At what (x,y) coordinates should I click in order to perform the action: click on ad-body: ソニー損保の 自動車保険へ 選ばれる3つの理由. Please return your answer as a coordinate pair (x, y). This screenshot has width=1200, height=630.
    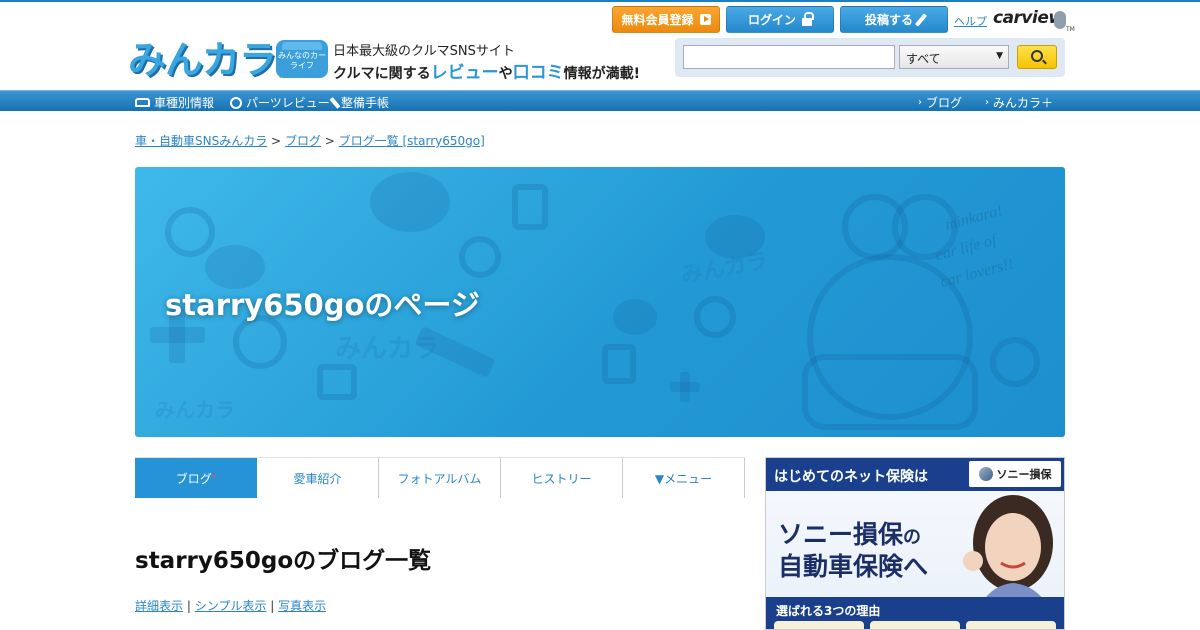
    Looking at the image, I should click on (915, 560).